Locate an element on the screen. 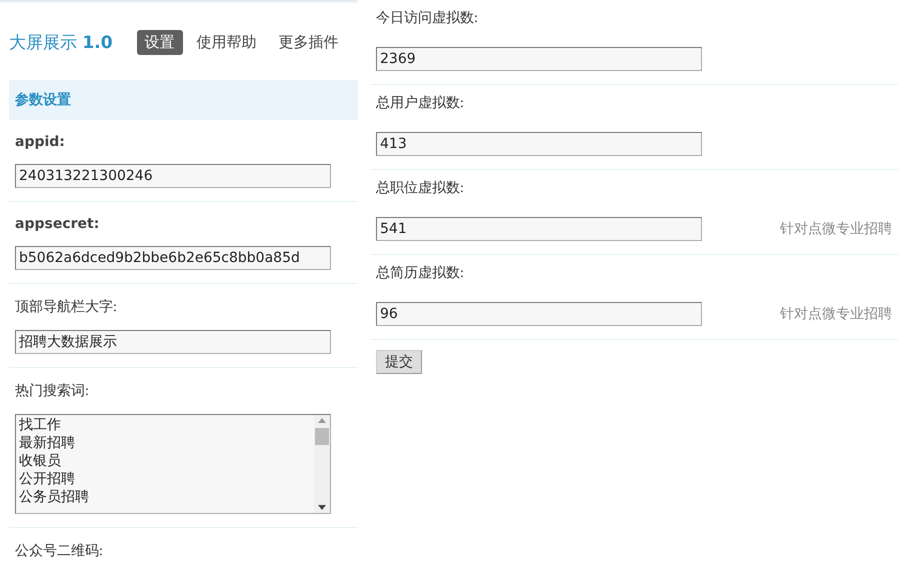 This screenshot has height=584, width=900. nav-tab: 使用帮助 is located at coordinates (226, 42).